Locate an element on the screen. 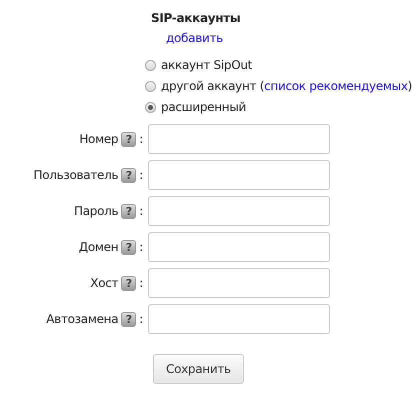 The image size is (419, 406). save-button: Сохранить is located at coordinates (198, 369).